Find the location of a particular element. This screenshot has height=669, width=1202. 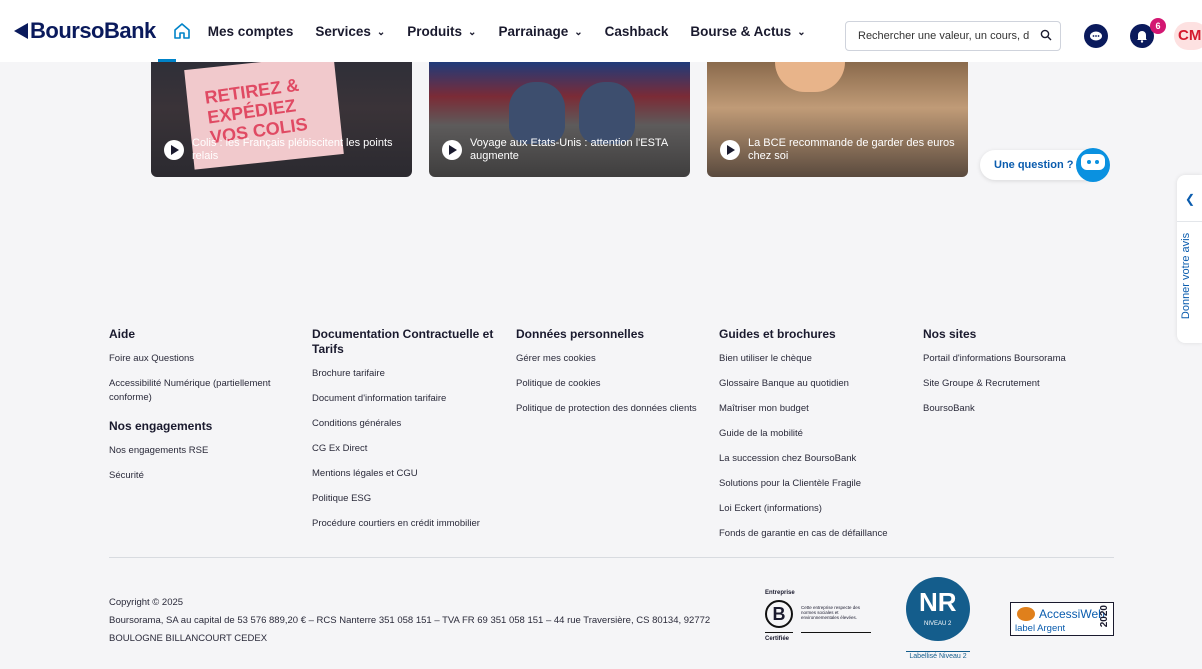

boursobank-logo: Bourso Bank is located at coordinates (85, 31).